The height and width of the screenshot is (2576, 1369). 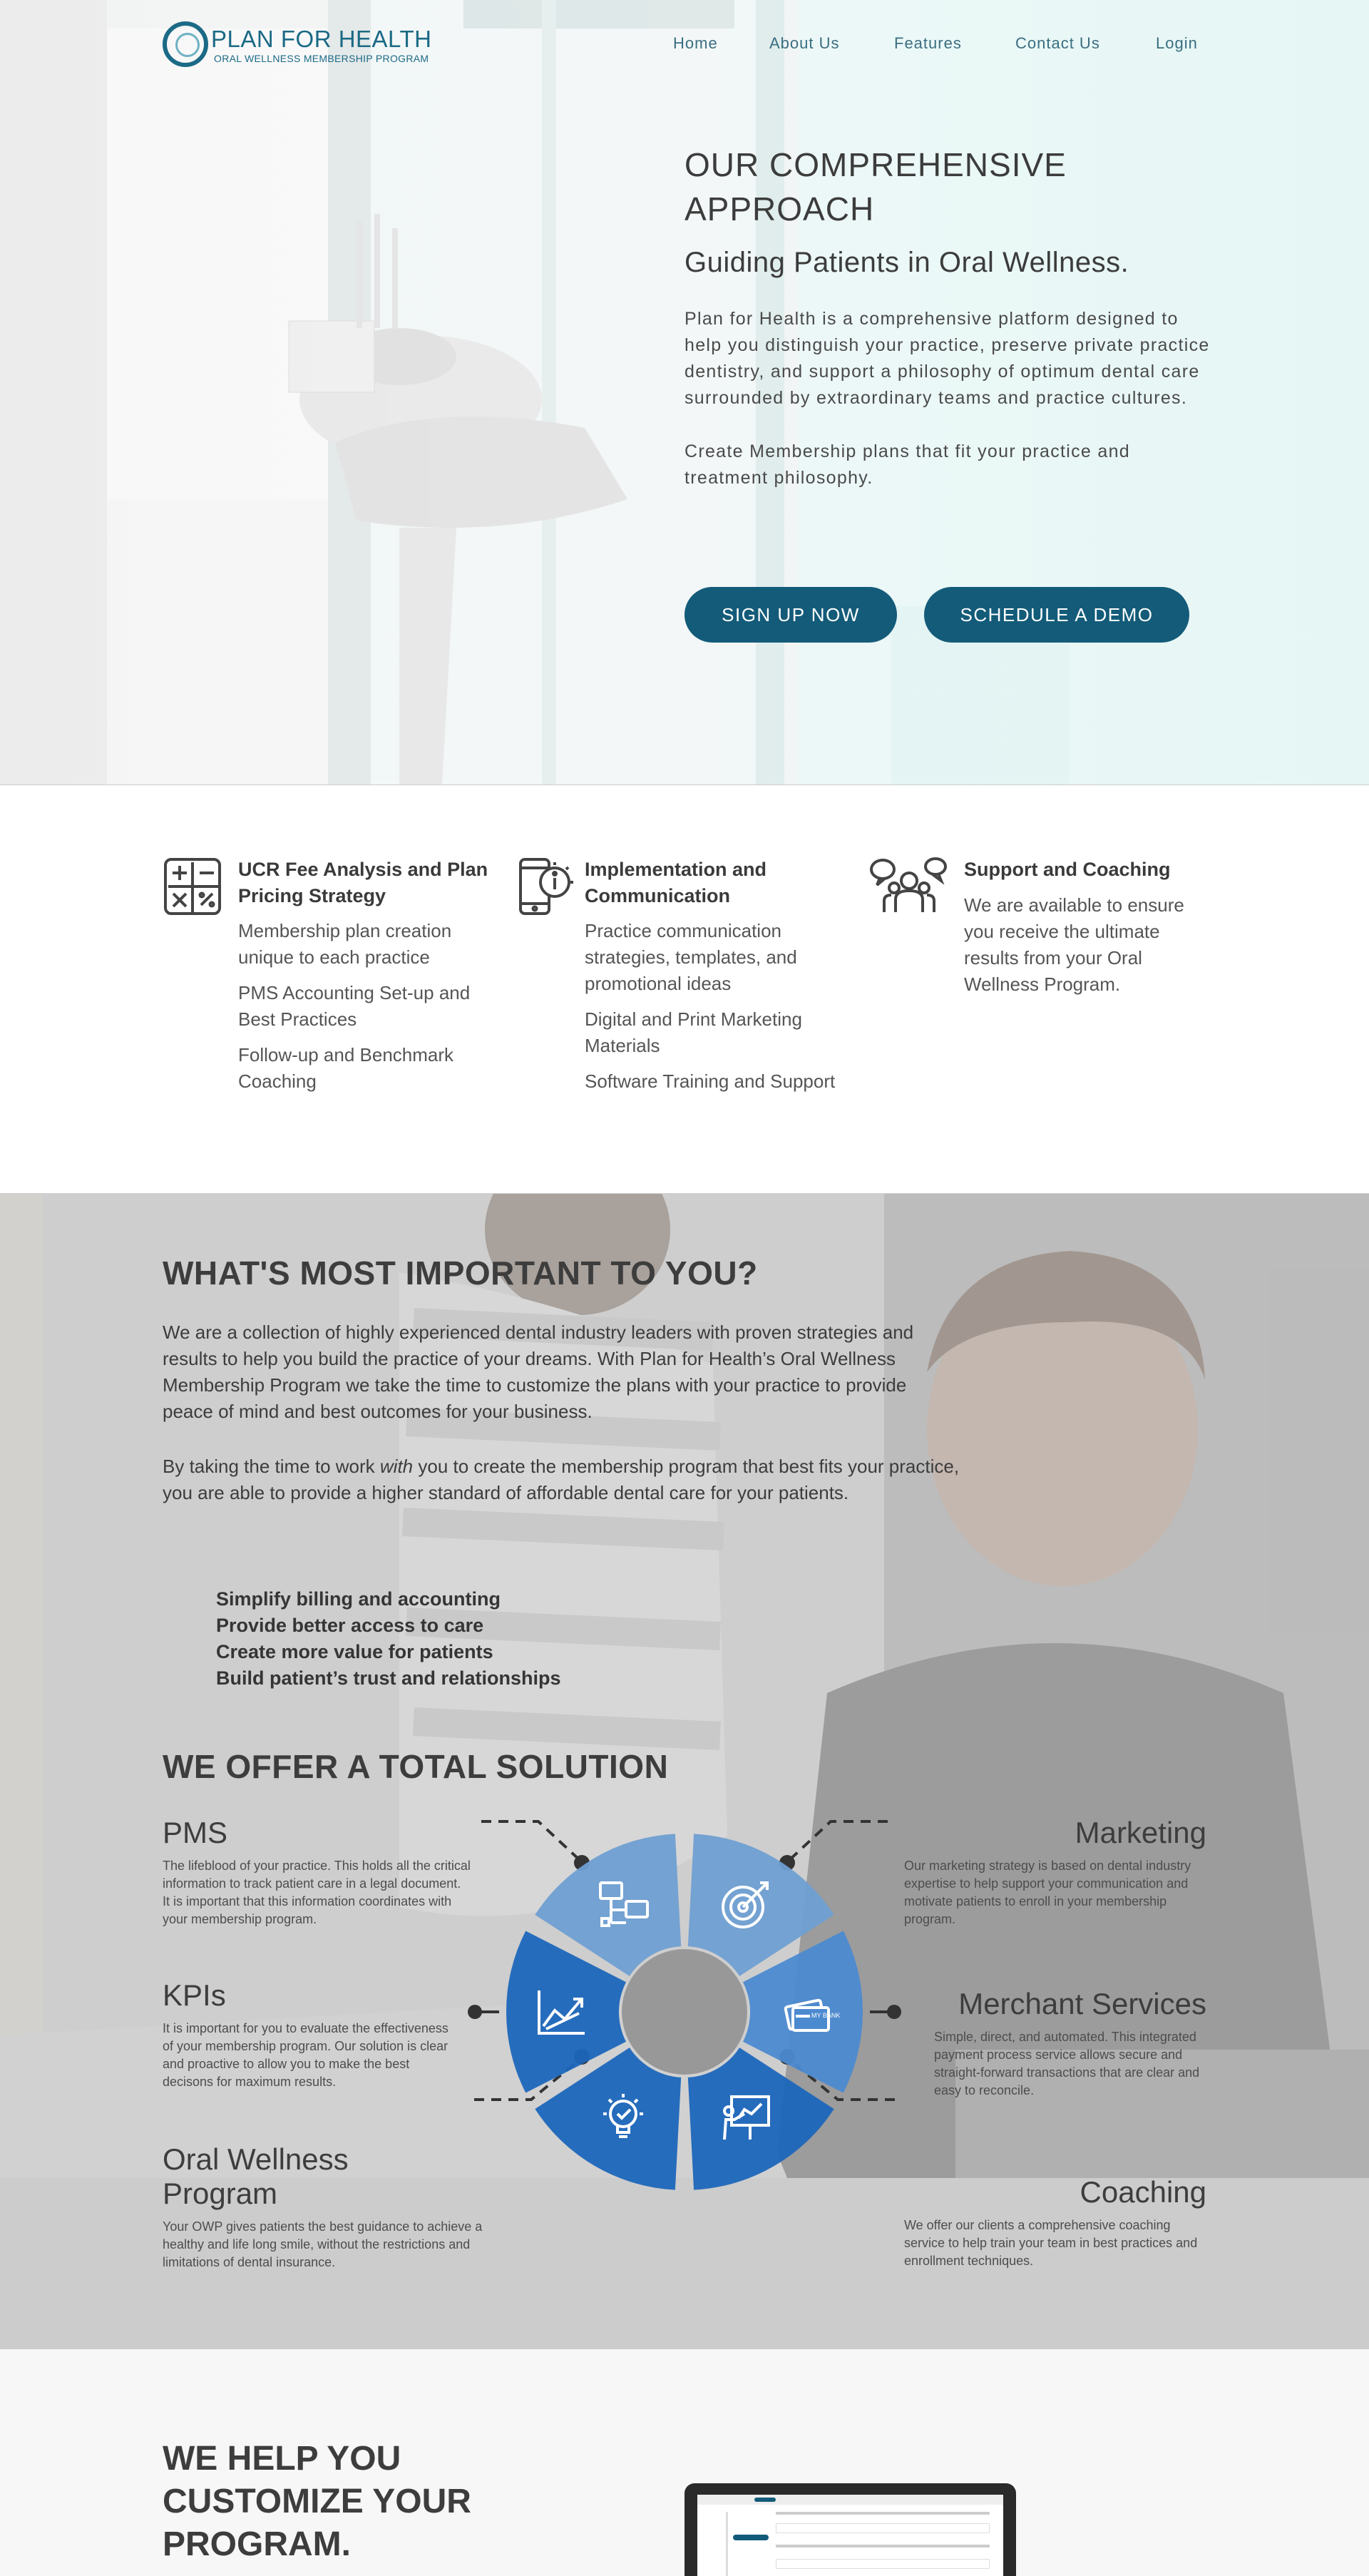 I want to click on logo-name: PLAN FOR HEALTH, so click(x=321, y=39).